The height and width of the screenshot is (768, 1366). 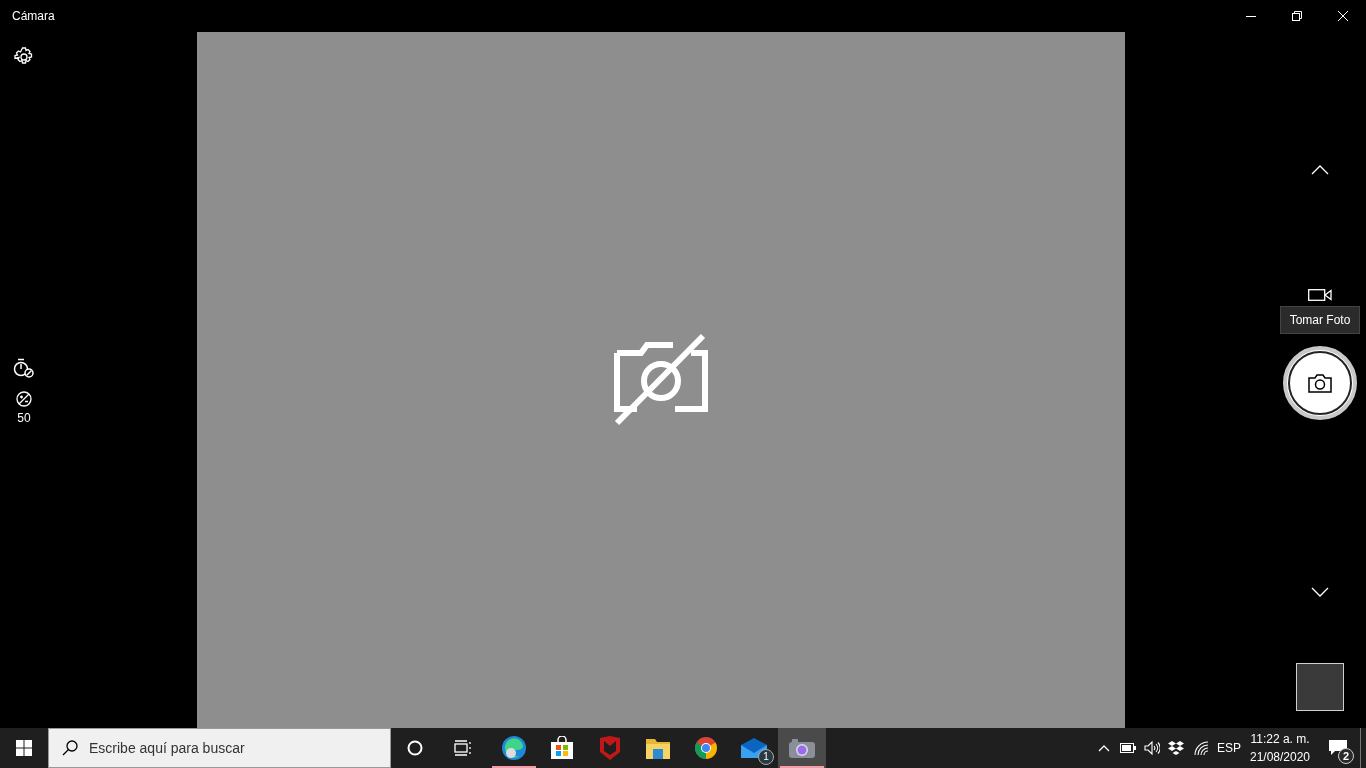 I want to click on search-field: Escribe aquí para buscar, so click(x=219, y=748).